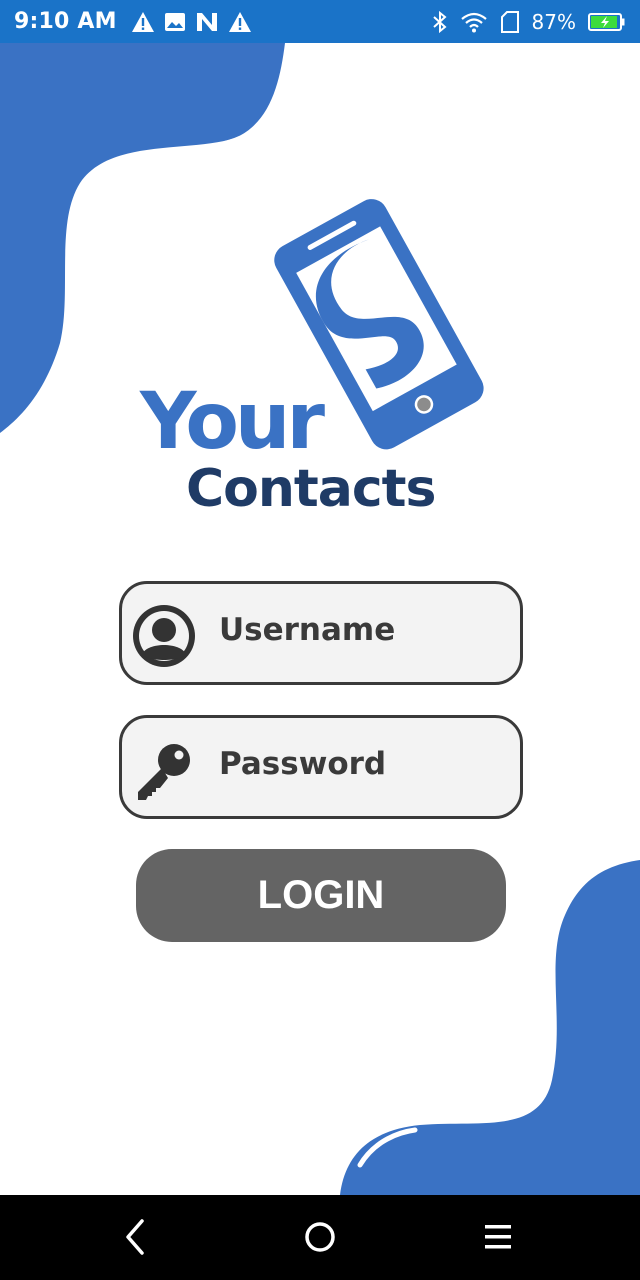  Describe the element at coordinates (191, 22) in the screenshot. I see `notification-icons` at that location.